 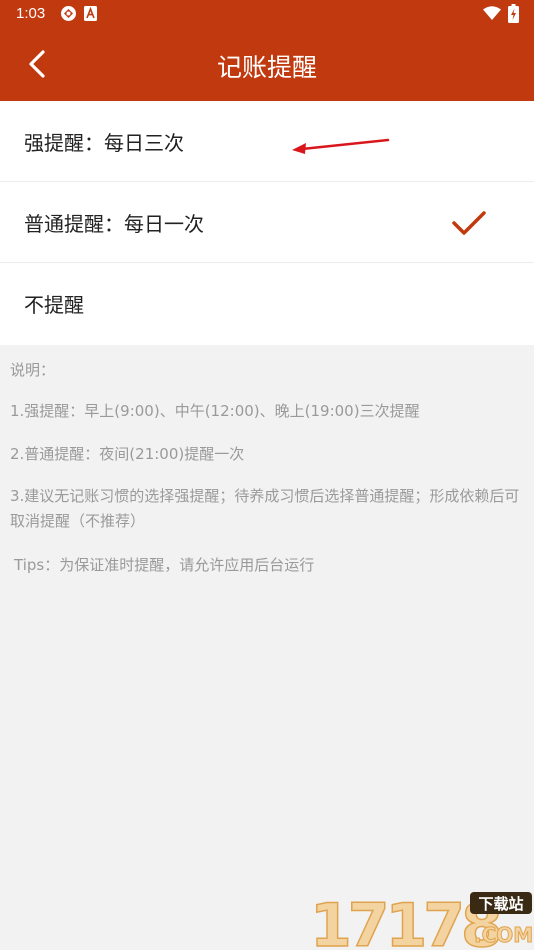 I want to click on wifi-icon, so click(x=492, y=13).